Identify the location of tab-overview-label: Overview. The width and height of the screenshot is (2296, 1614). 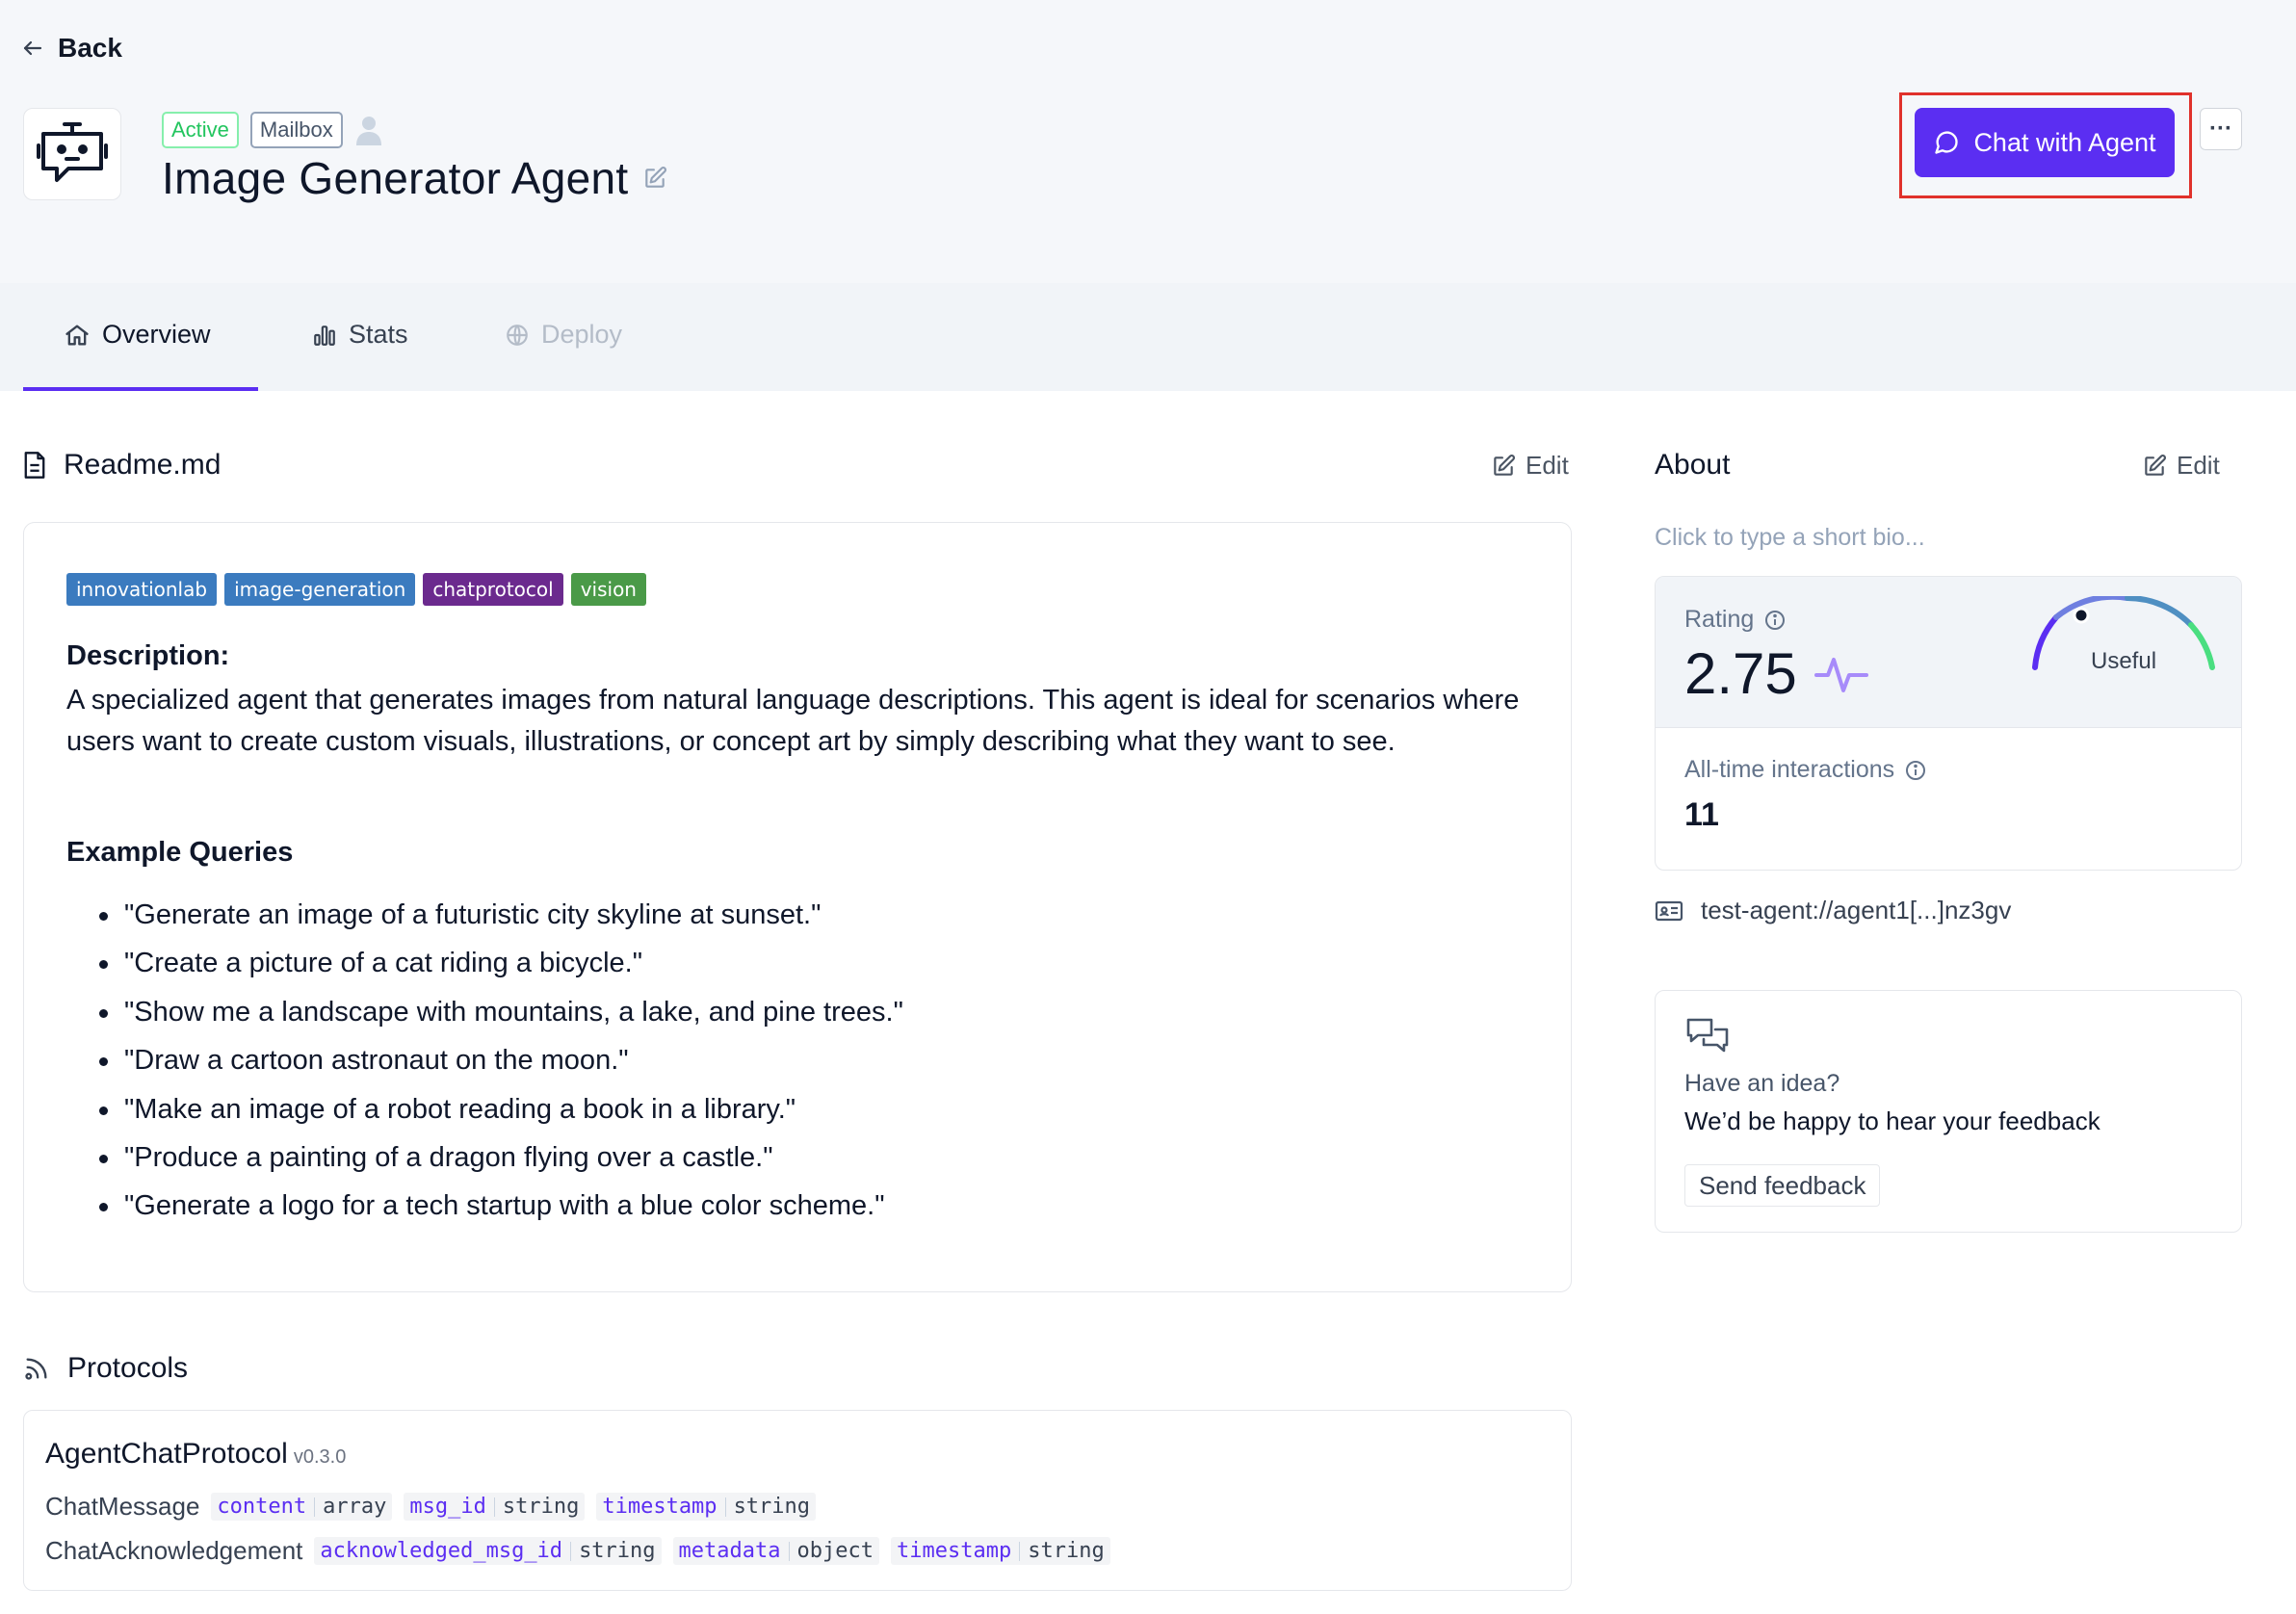
(156, 334).